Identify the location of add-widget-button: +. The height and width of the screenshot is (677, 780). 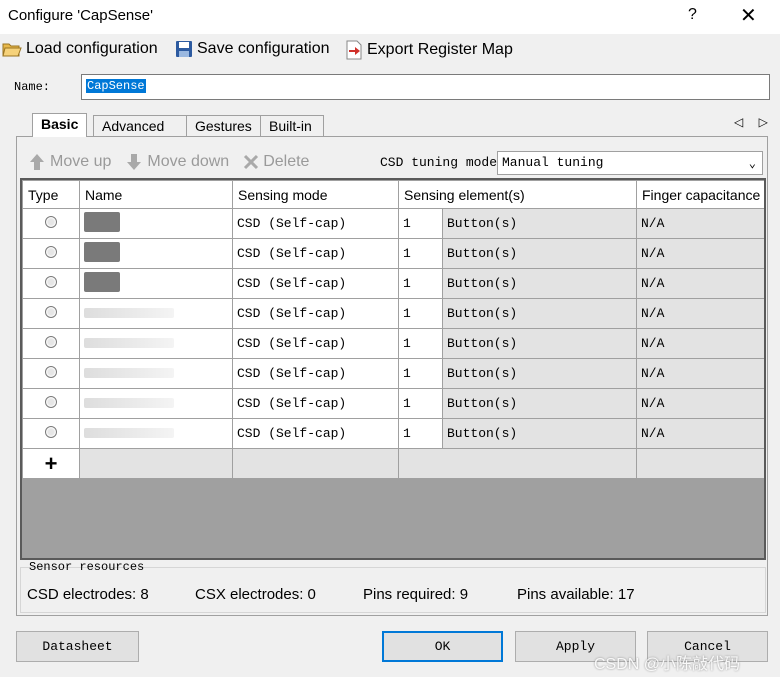
(51, 463).